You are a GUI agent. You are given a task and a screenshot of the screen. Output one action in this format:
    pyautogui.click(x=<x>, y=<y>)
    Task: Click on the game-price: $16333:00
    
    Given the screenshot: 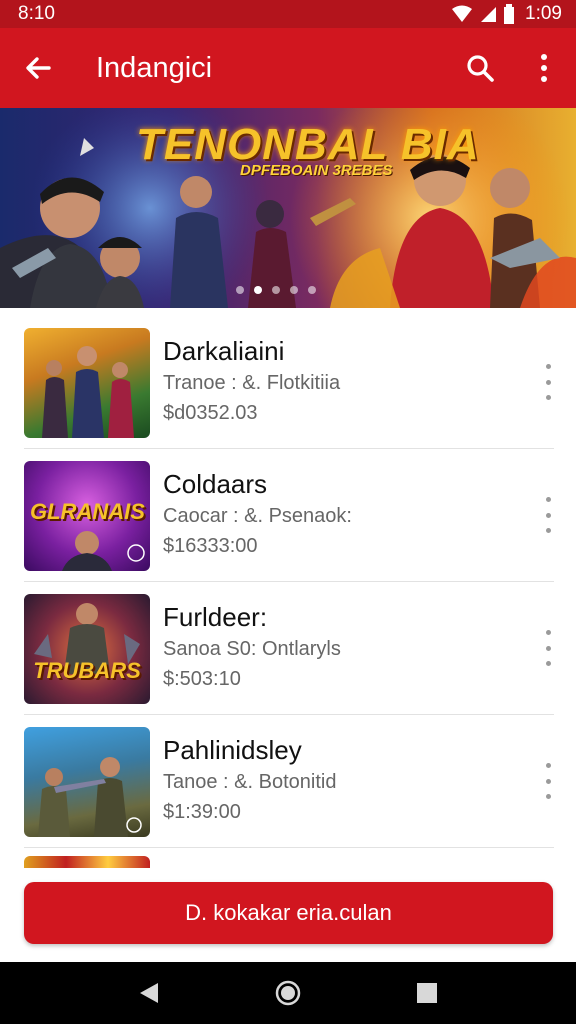 What is the action you would take?
    pyautogui.click(x=210, y=546)
    